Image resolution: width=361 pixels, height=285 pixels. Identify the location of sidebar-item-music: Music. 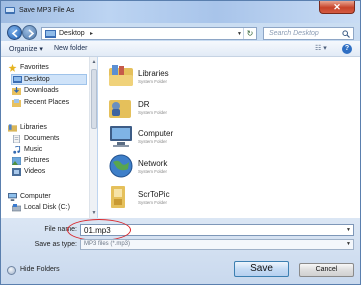
(50, 150).